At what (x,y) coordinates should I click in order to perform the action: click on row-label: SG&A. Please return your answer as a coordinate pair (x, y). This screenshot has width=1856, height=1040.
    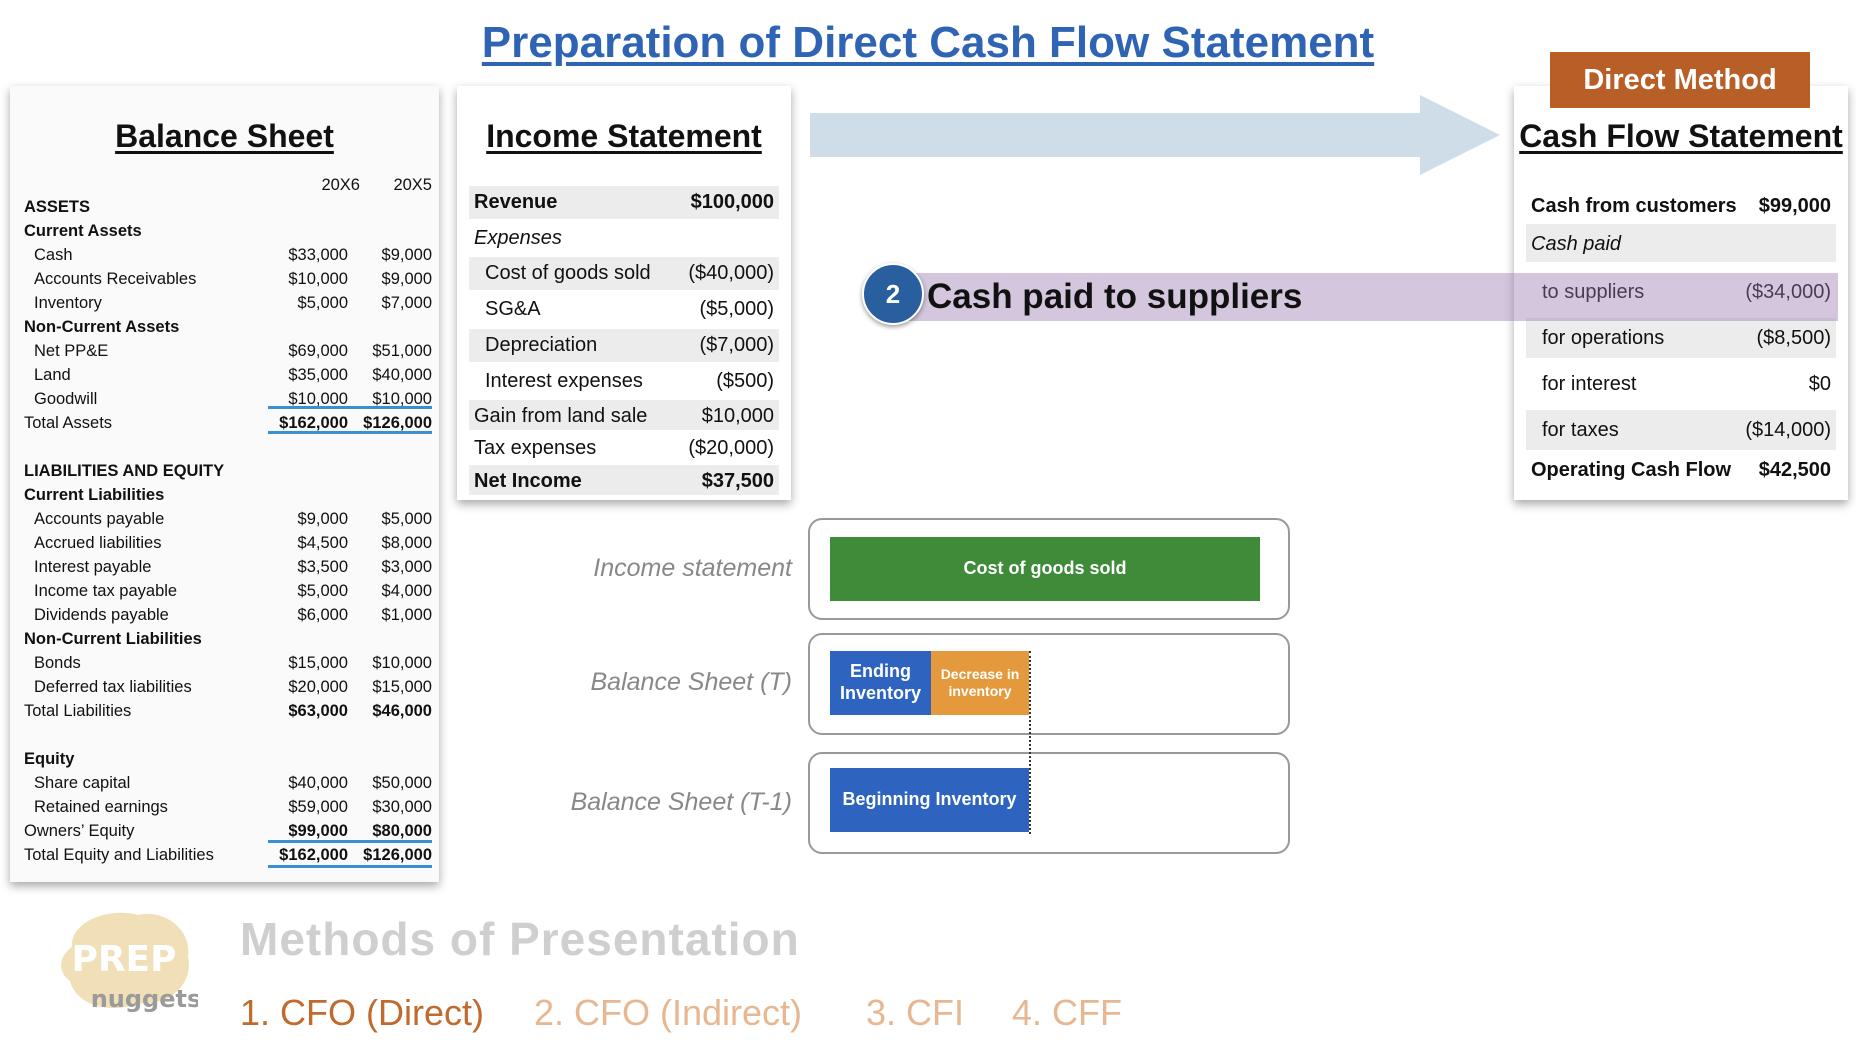
    Looking at the image, I should click on (513, 309).